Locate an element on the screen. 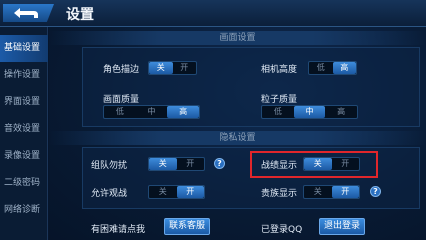  quality-option-high: 高 is located at coordinates (183, 112).